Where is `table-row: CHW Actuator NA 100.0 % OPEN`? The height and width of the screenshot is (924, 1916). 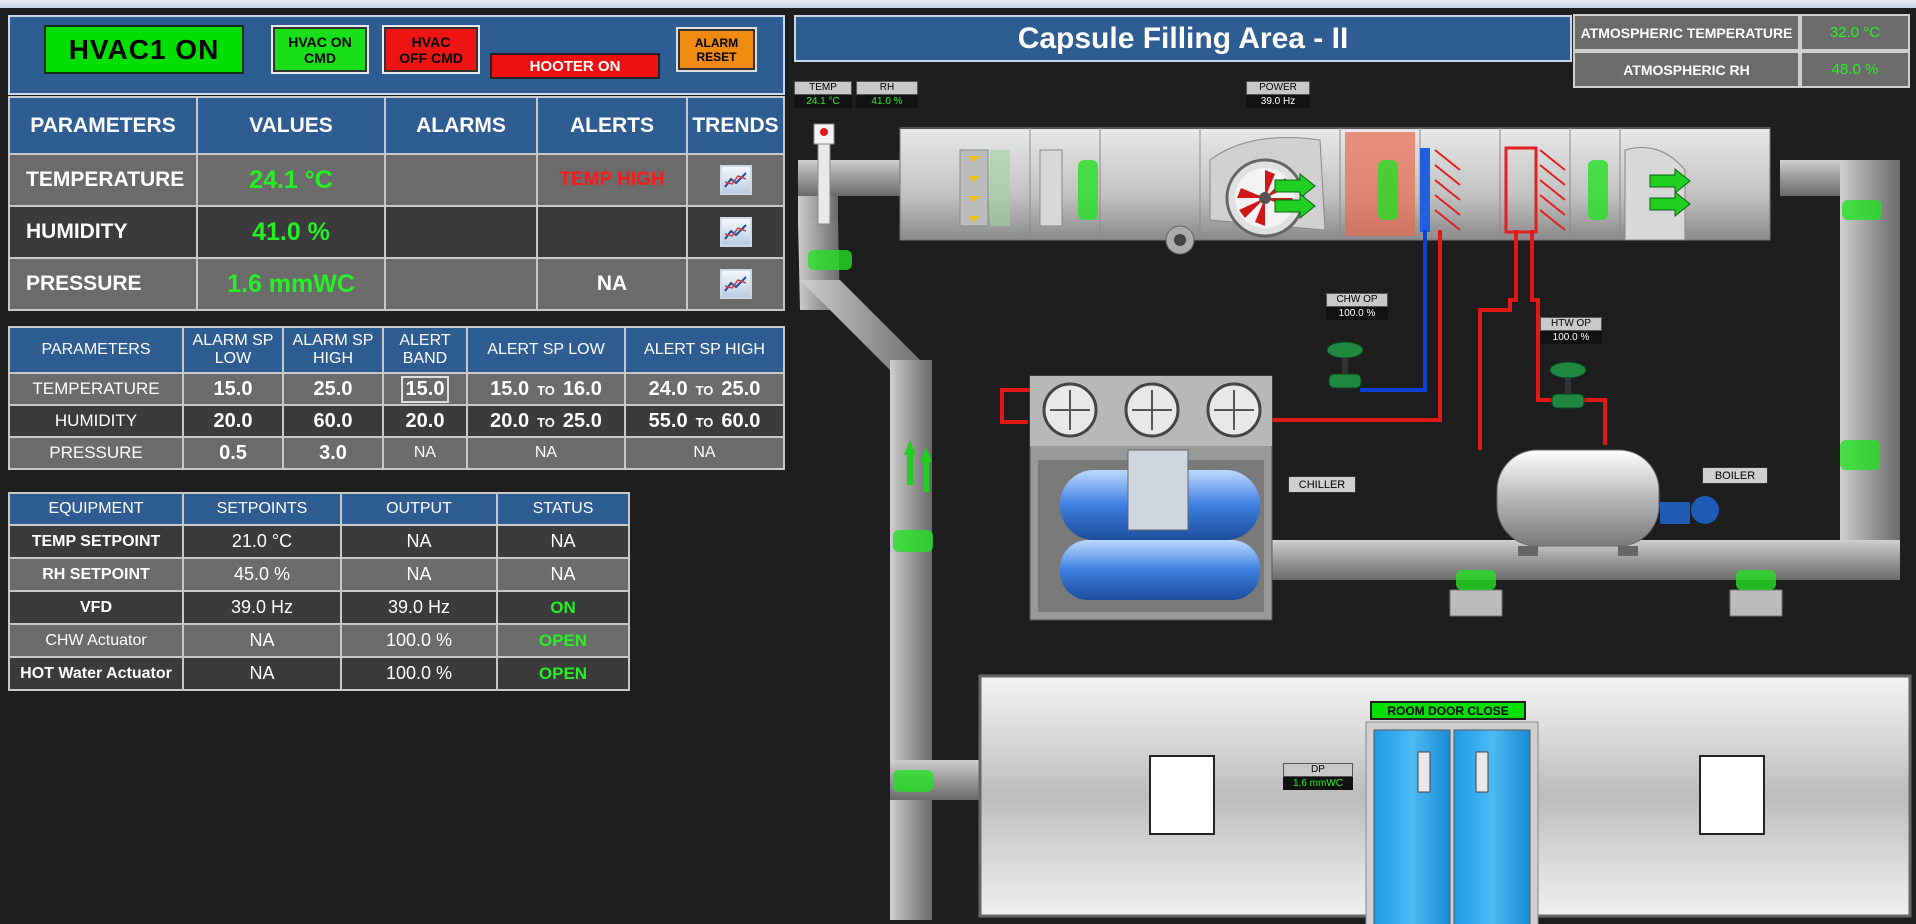 table-row: CHW Actuator NA 100.0 % OPEN is located at coordinates (319, 640).